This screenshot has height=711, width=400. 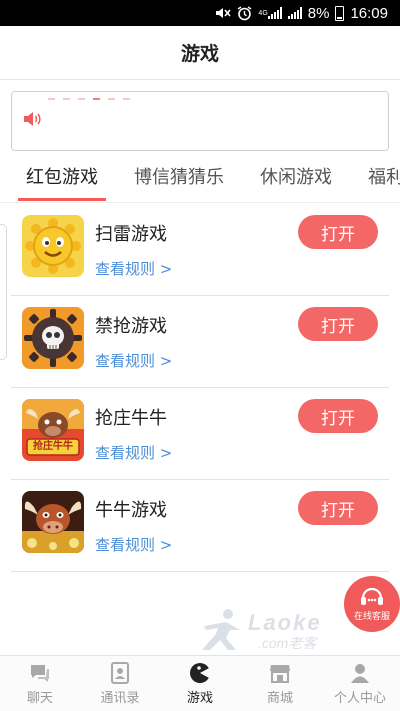 What do you see at coordinates (89, 99) in the screenshot?
I see `marquee-fragments` at bounding box center [89, 99].